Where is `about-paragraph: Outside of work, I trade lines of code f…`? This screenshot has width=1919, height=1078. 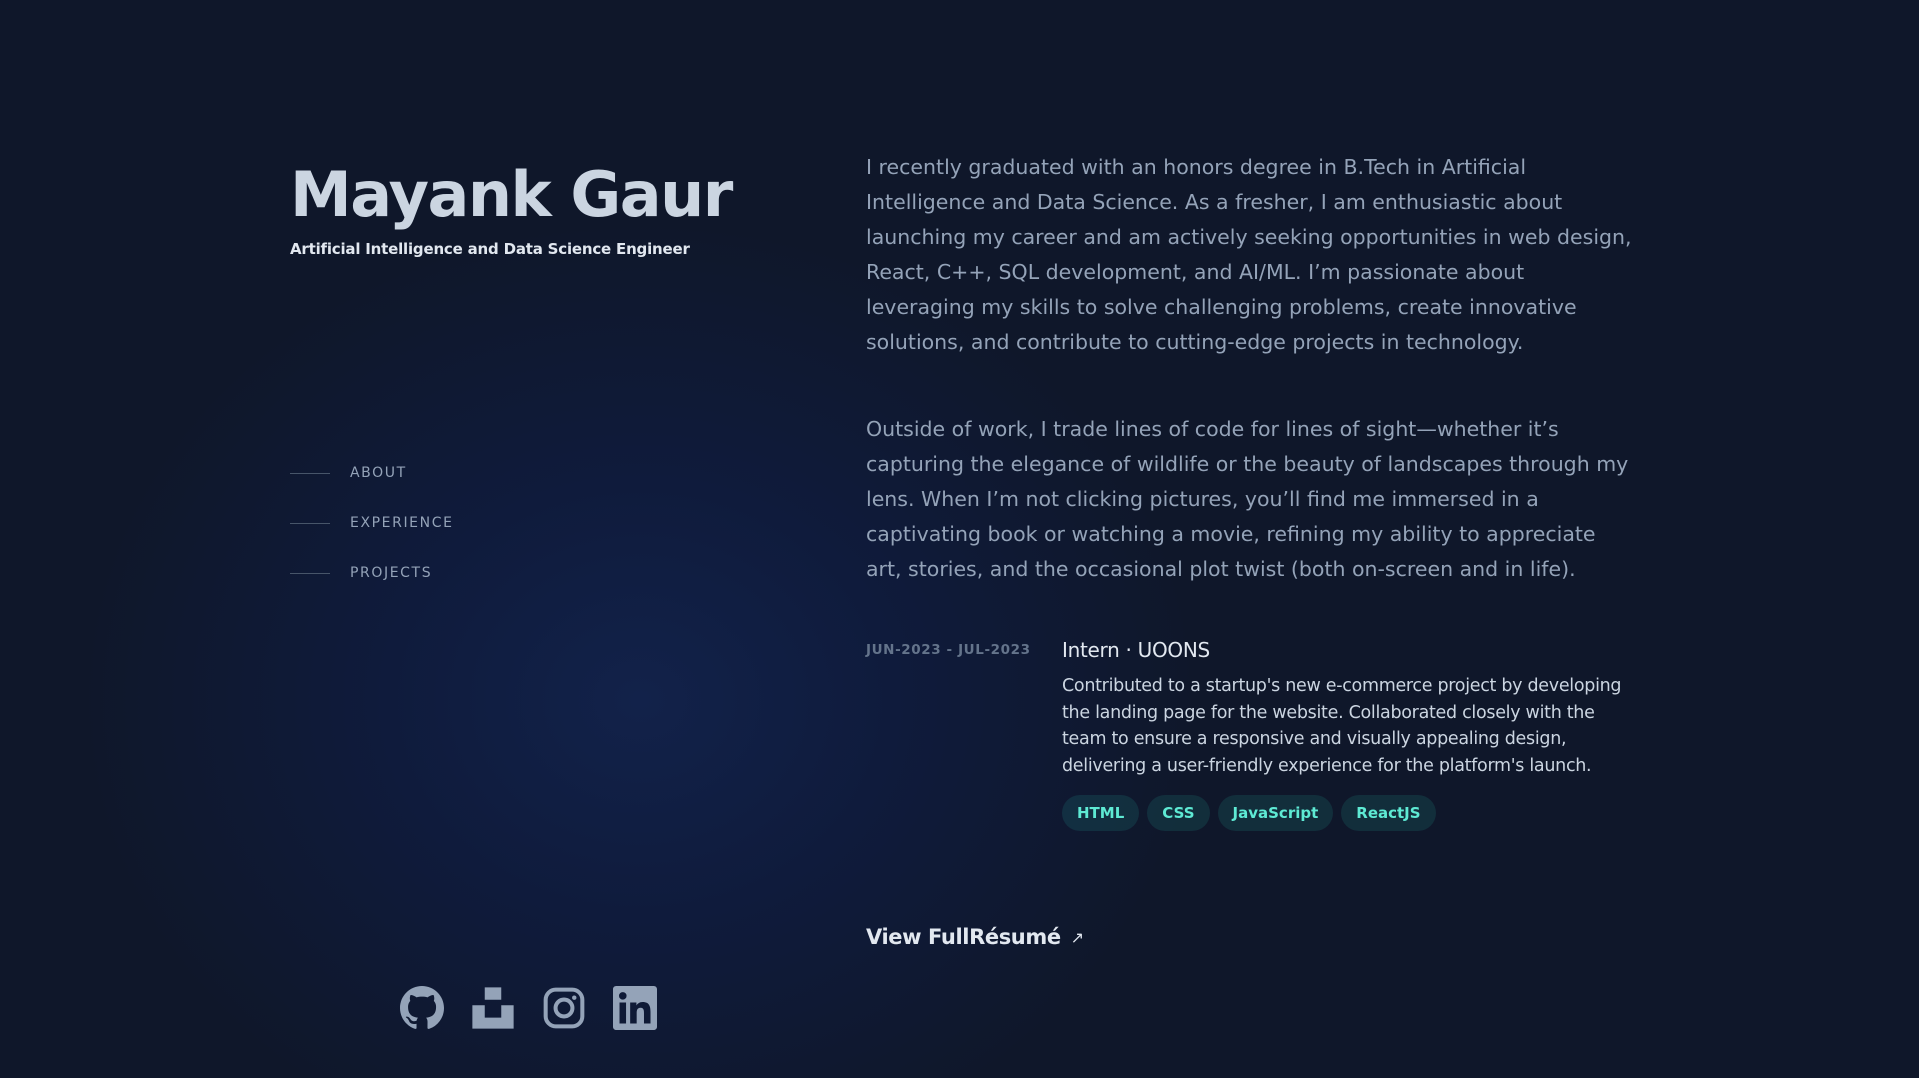 about-paragraph: Outside of work, I trade lines of code f… is located at coordinates (1247, 499).